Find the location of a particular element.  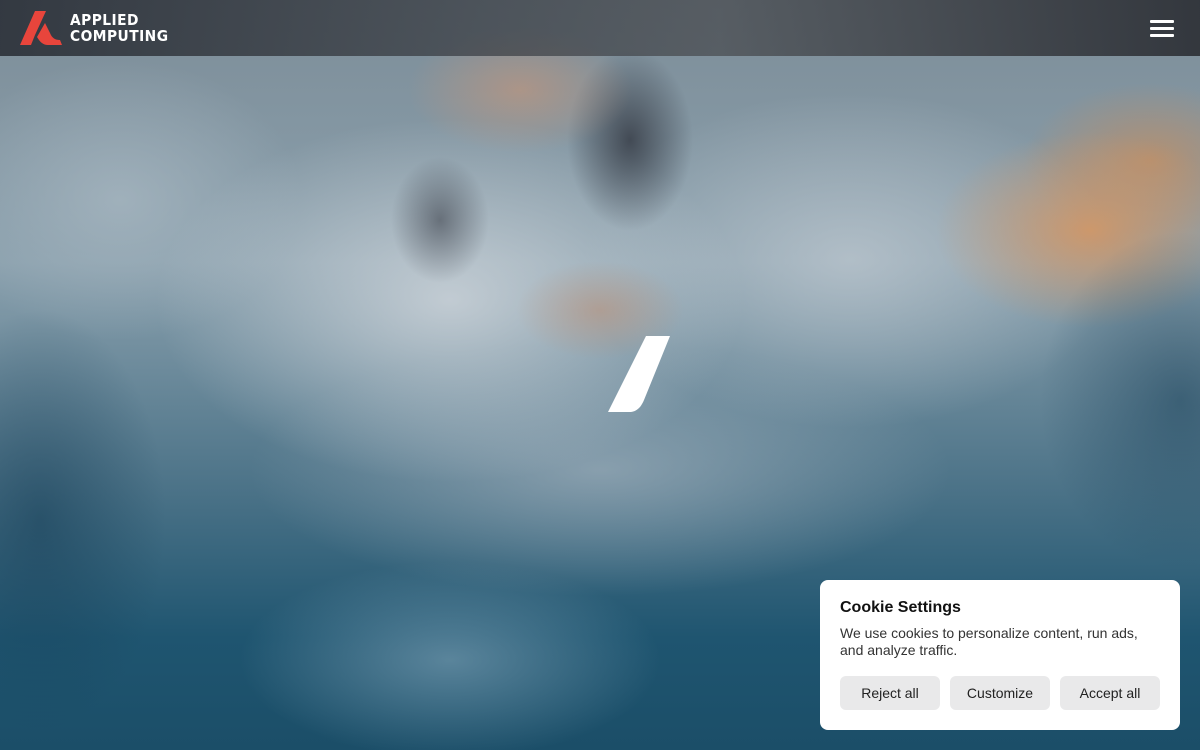

logo-line-2: COMPUTING is located at coordinates (119, 36).